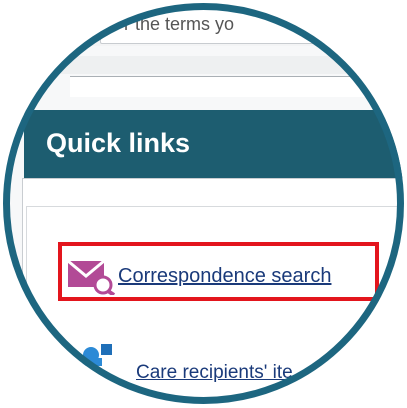 The height and width of the screenshot is (408, 407). Describe the element at coordinates (98, 355) in the screenshot. I see `people-icon` at that location.